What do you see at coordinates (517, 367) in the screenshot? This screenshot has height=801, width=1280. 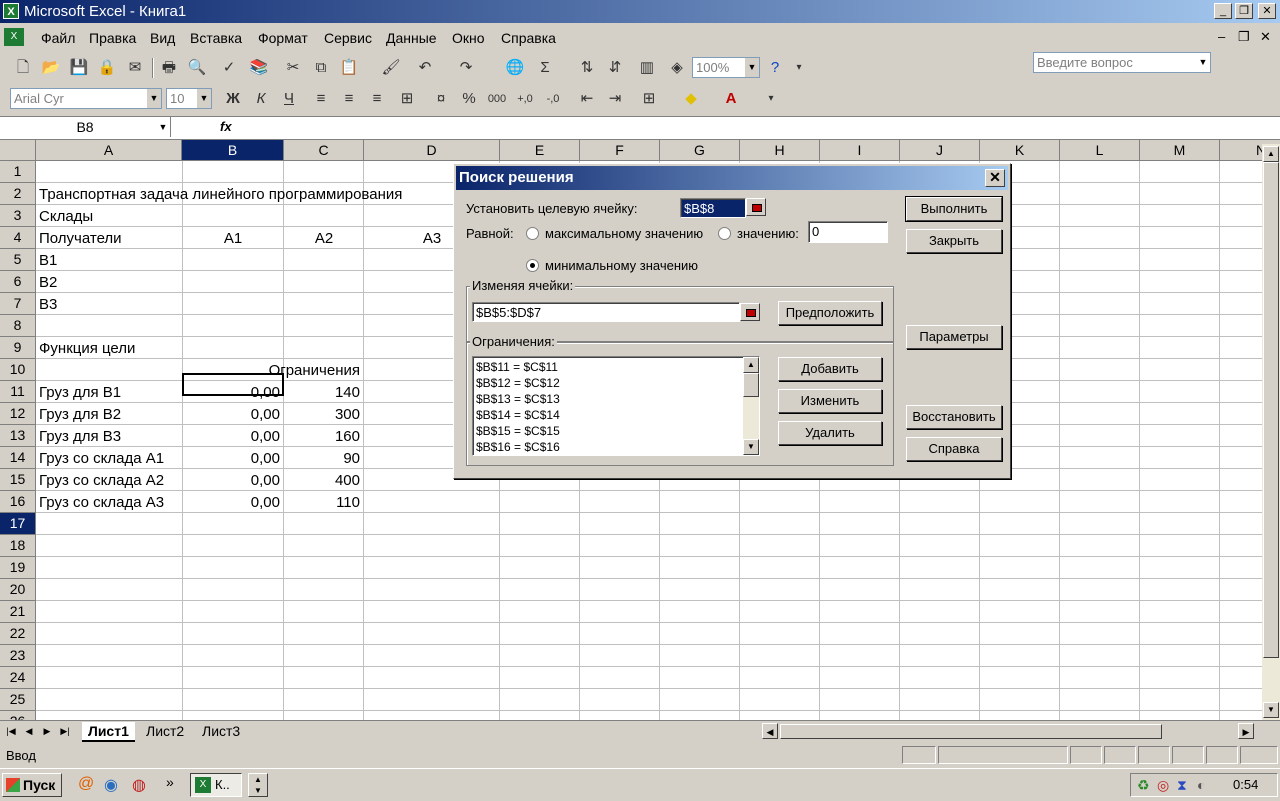 I see `list-item: $B$11 = $C$11` at bounding box center [517, 367].